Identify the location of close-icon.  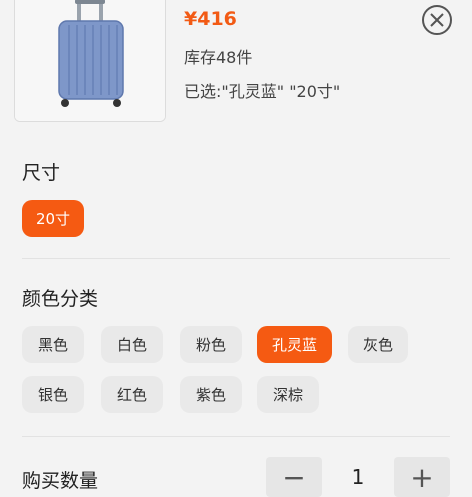
(437, 20).